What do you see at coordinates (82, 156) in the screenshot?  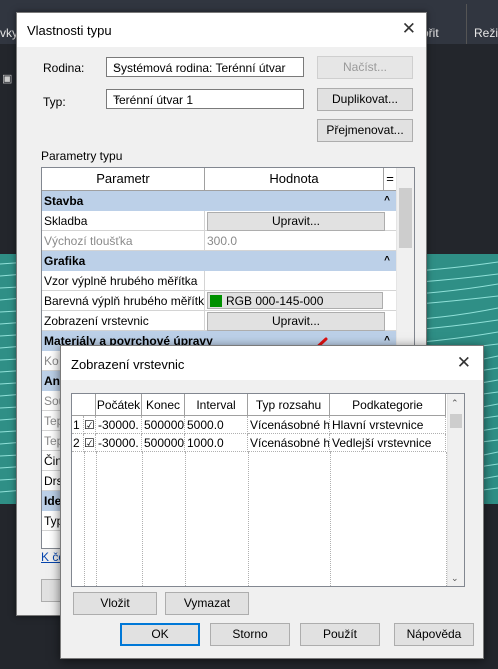 I see `params-title: Parametry typu` at bounding box center [82, 156].